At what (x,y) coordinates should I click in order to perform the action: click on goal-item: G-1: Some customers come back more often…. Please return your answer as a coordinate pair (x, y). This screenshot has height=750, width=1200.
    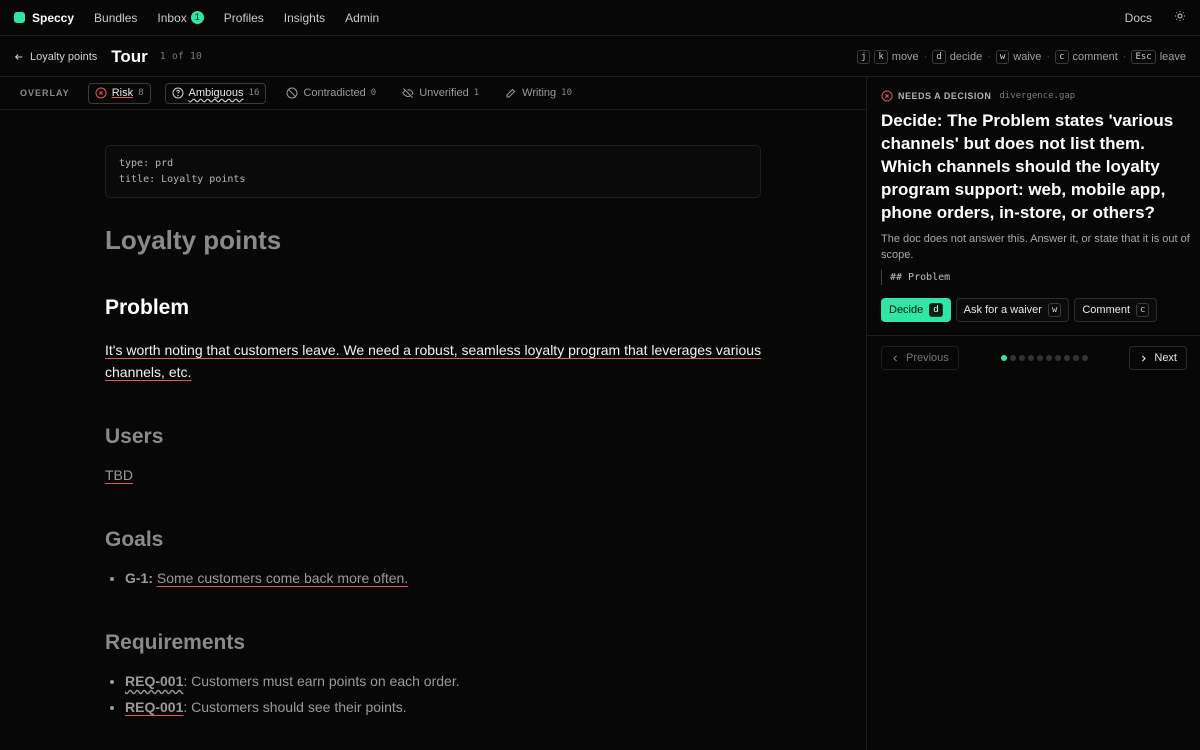
    Looking at the image, I should click on (266, 578).